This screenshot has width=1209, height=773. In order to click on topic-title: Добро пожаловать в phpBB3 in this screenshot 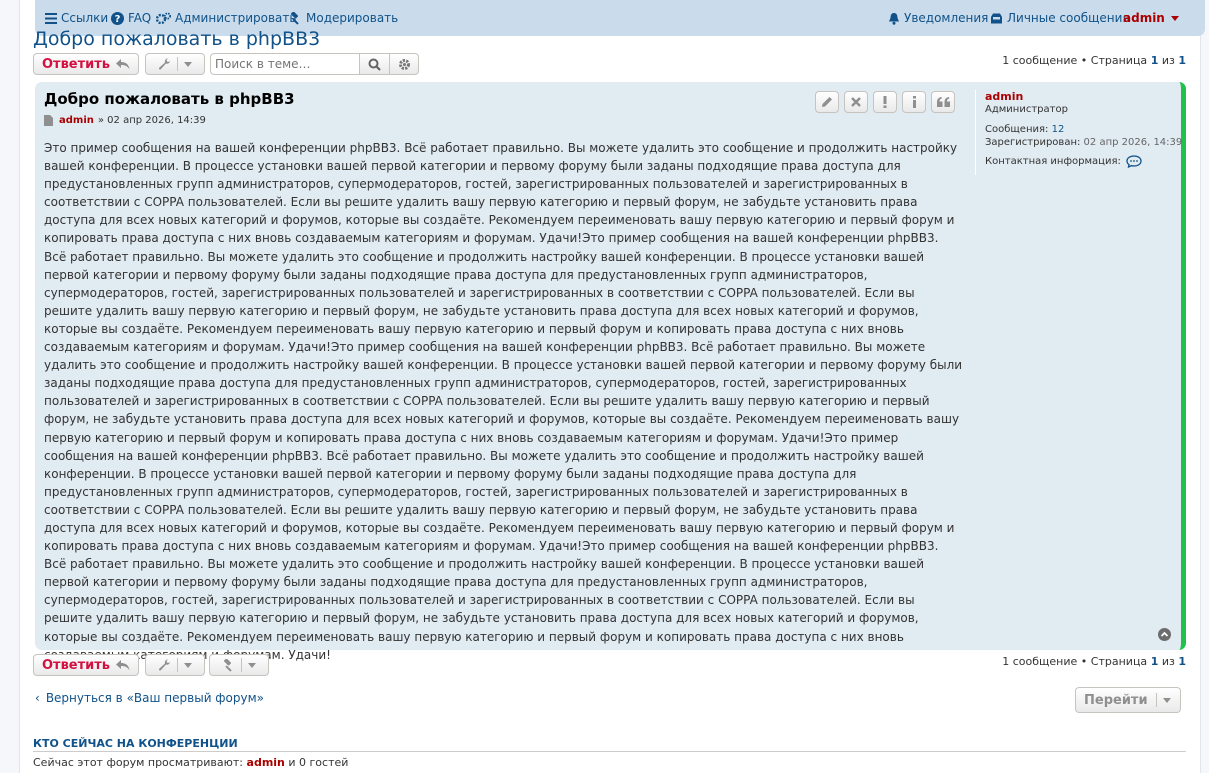, I will do `click(176, 39)`.